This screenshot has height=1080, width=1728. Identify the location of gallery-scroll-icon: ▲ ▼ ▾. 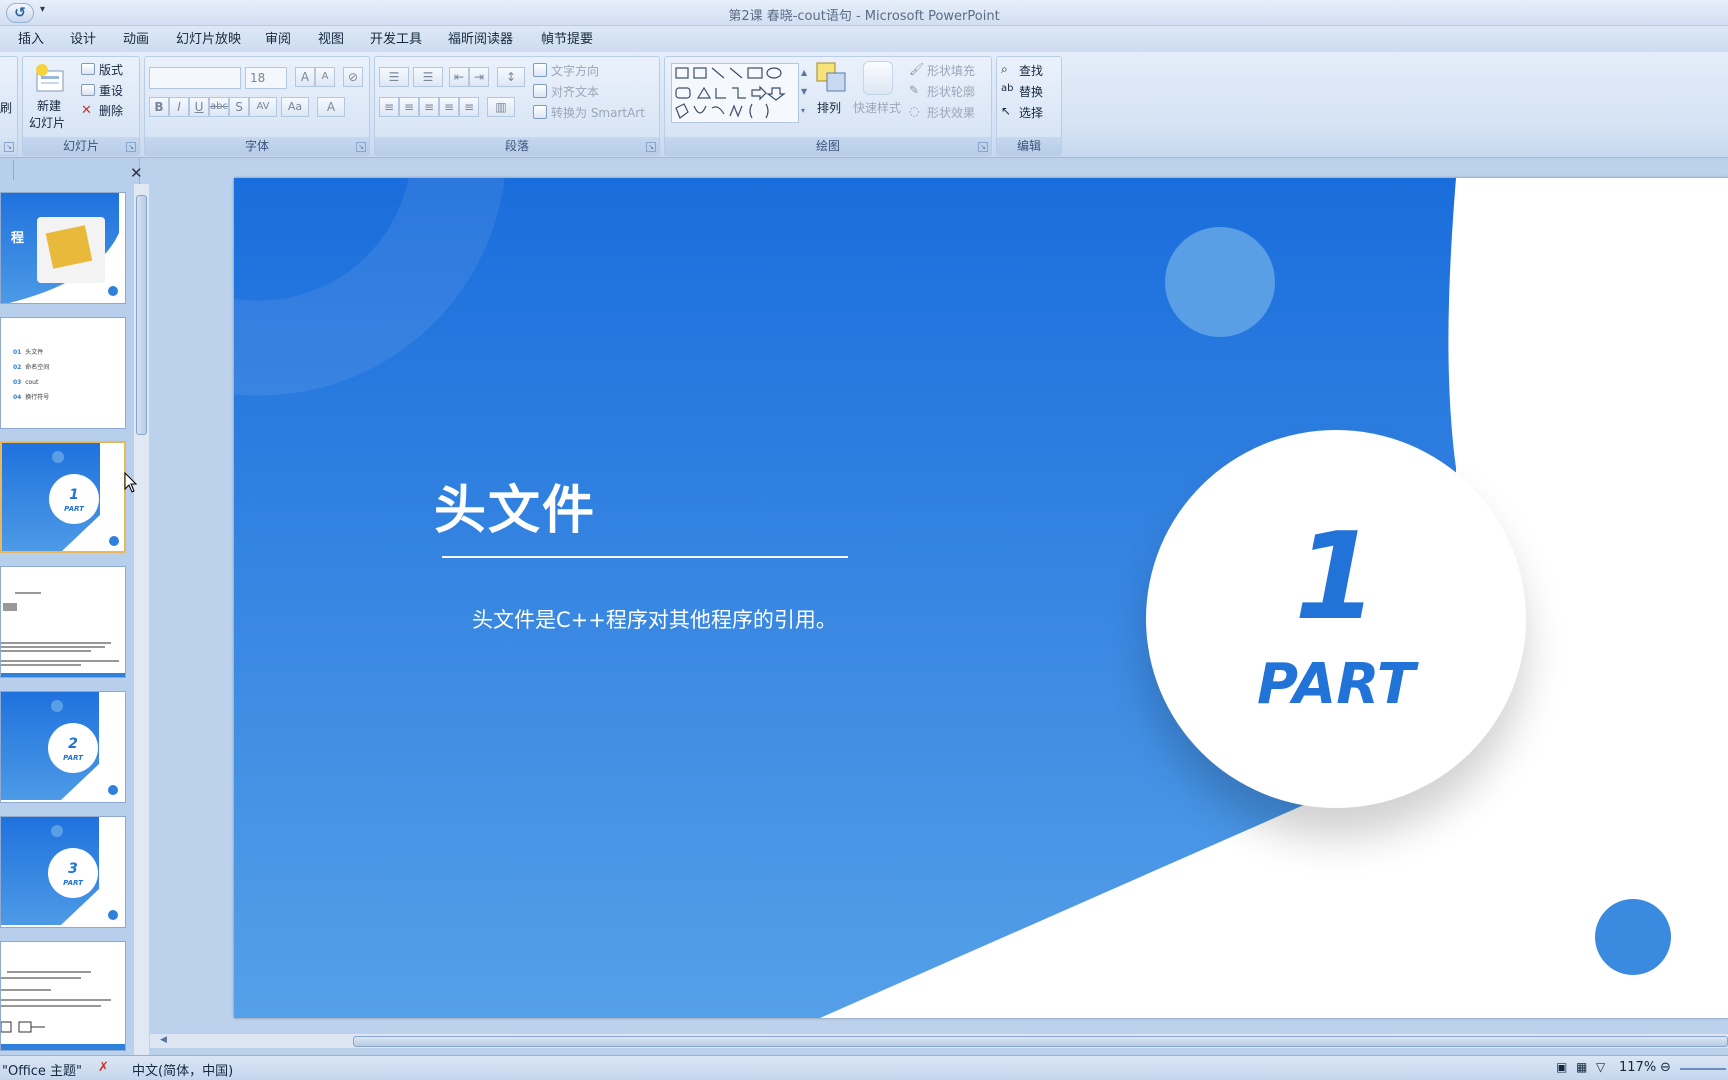
(804, 91).